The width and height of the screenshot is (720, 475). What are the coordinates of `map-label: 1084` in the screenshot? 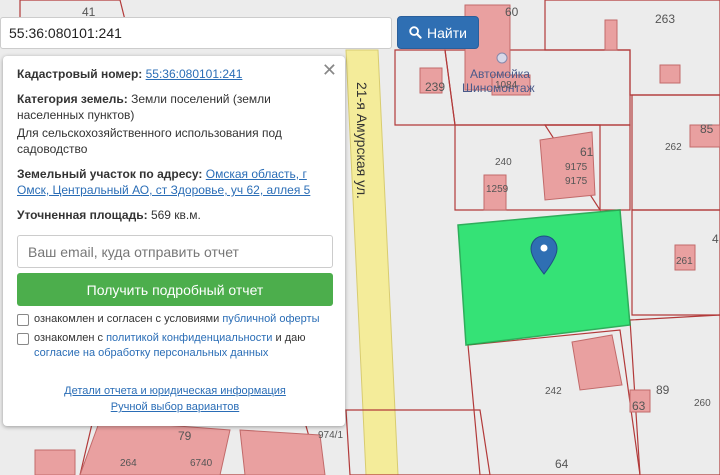 It's located at (506, 85).